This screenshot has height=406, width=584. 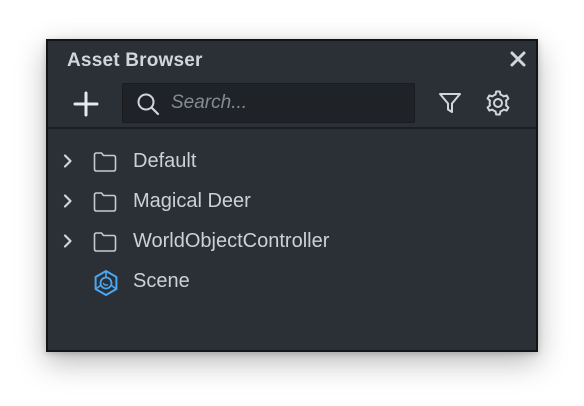 I want to click on panel-titlebar: Asset Browser, so click(x=292, y=60).